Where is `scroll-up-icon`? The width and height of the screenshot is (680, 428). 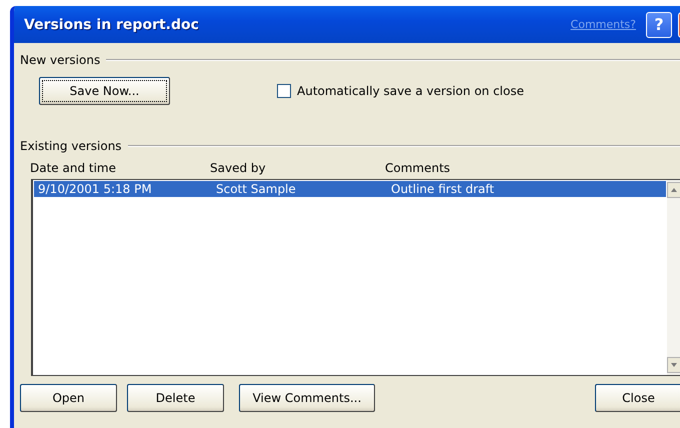 scroll-up-icon is located at coordinates (673, 190).